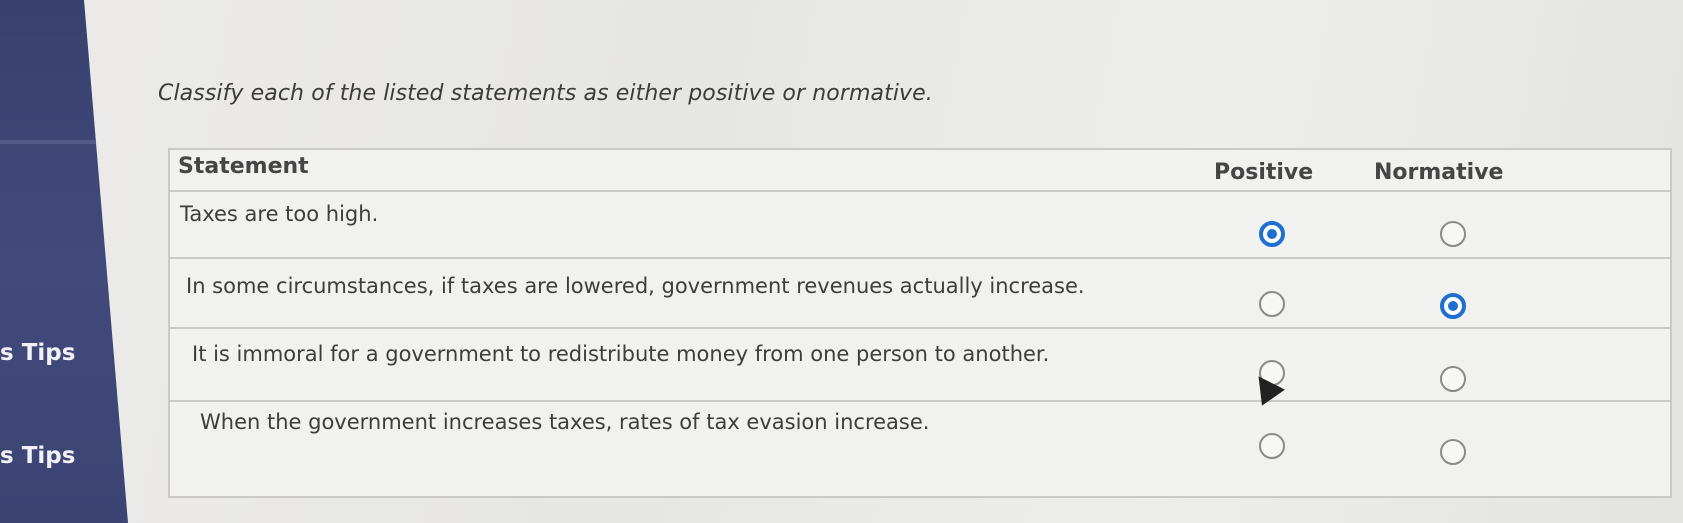 This screenshot has width=1683, height=523. Describe the element at coordinates (279, 214) in the screenshot. I see `statement-text: Taxes are too high.` at that location.